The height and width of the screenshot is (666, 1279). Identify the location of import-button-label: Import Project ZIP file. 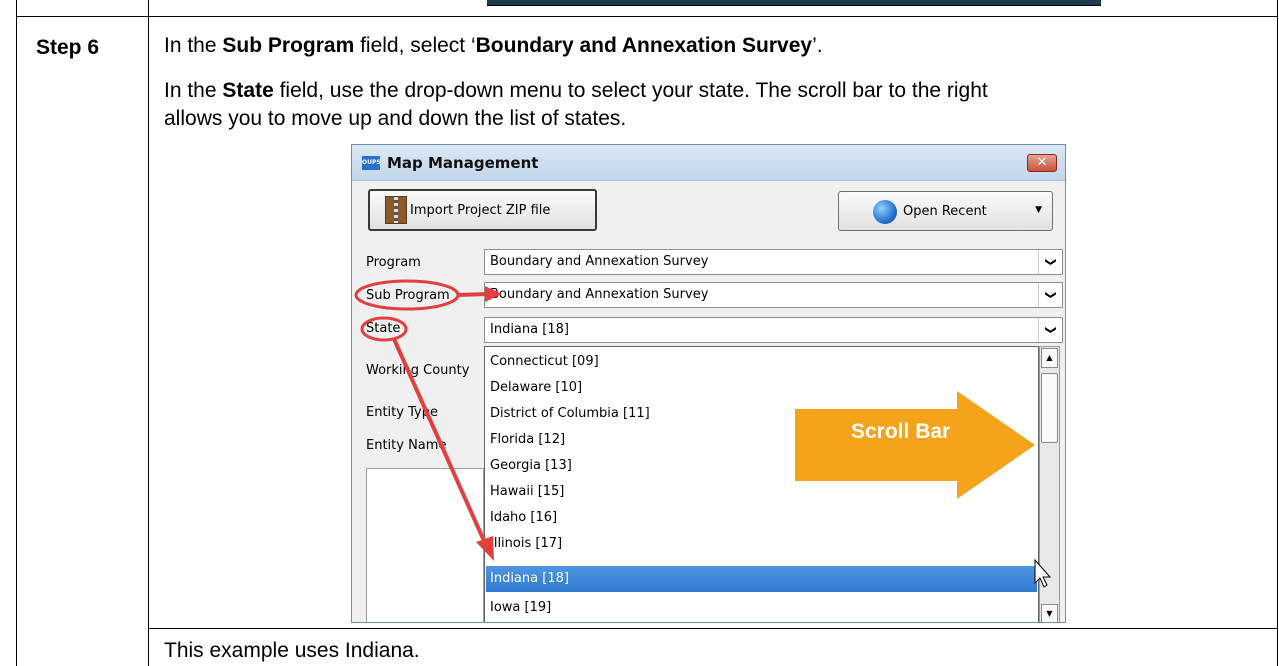
(480, 210).